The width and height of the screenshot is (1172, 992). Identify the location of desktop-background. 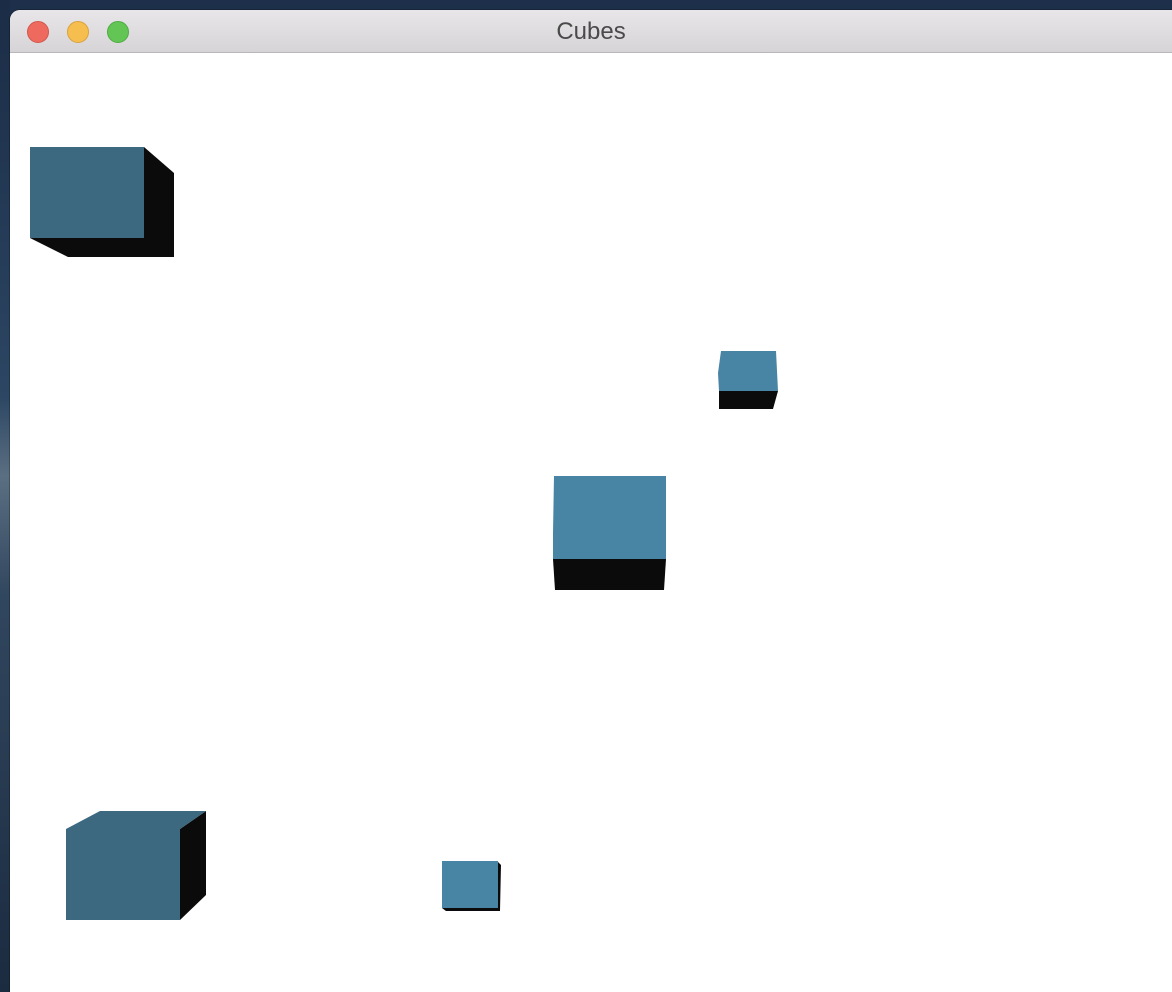
(5, 496).